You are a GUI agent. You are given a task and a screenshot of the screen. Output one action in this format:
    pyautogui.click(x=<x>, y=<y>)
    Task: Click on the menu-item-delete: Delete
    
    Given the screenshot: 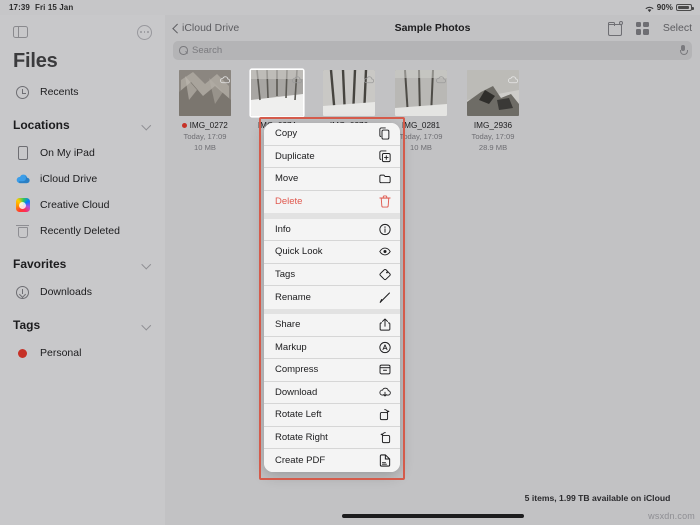 What is the action you would take?
    pyautogui.click(x=332, y=201)
    